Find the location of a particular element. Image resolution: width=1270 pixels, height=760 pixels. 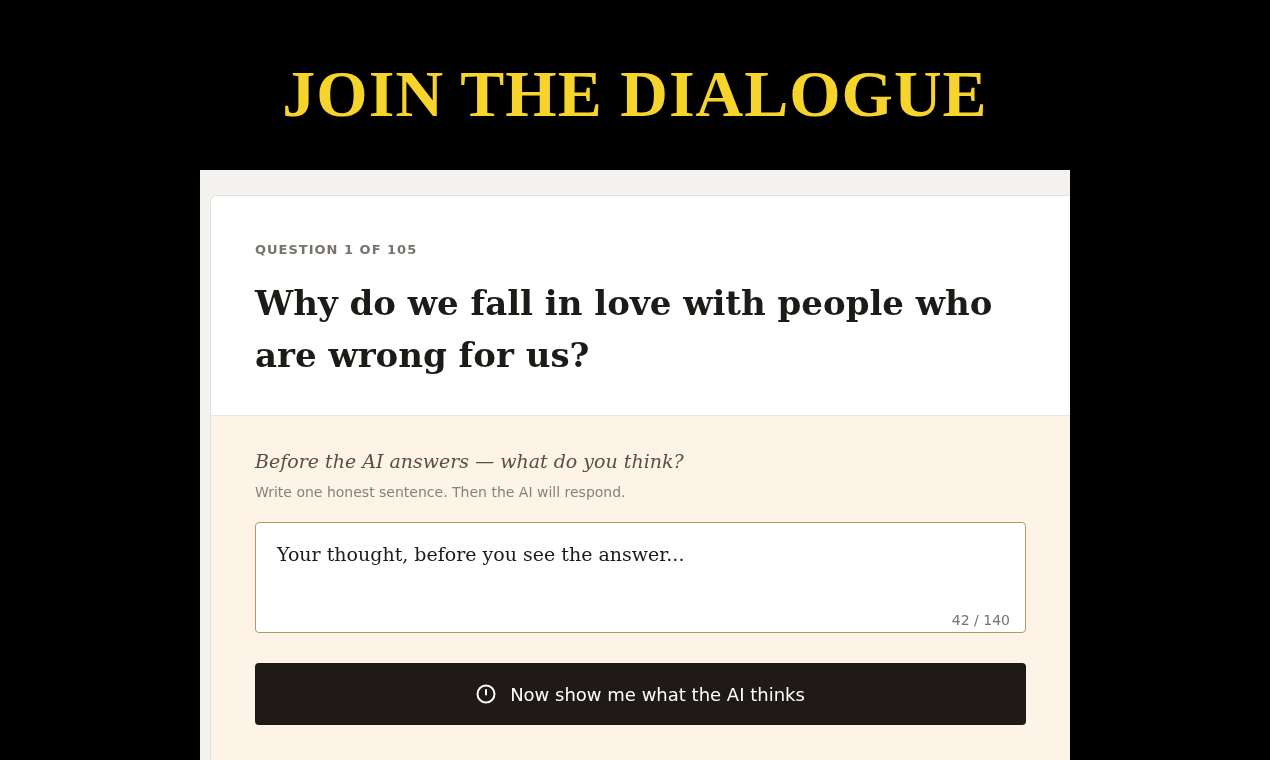

submit-button: Now show me what the AI thinks is located at coordinates (640, 694).